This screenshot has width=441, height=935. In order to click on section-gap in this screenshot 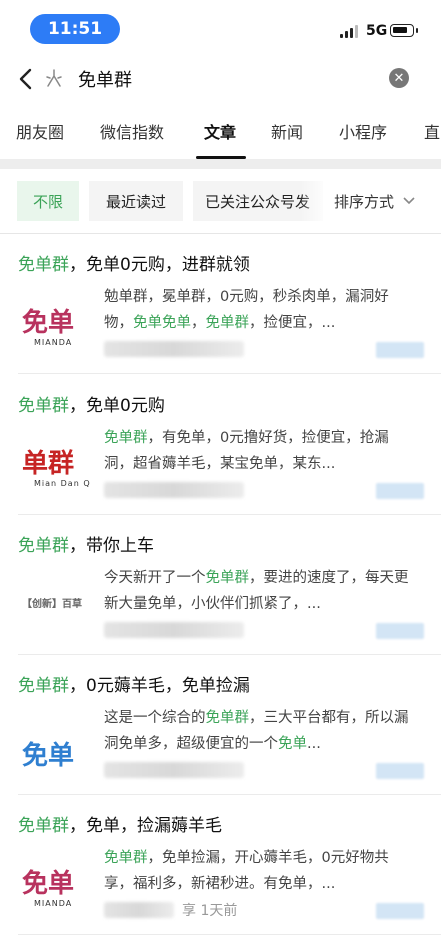, I will do `click(220, 164)`.